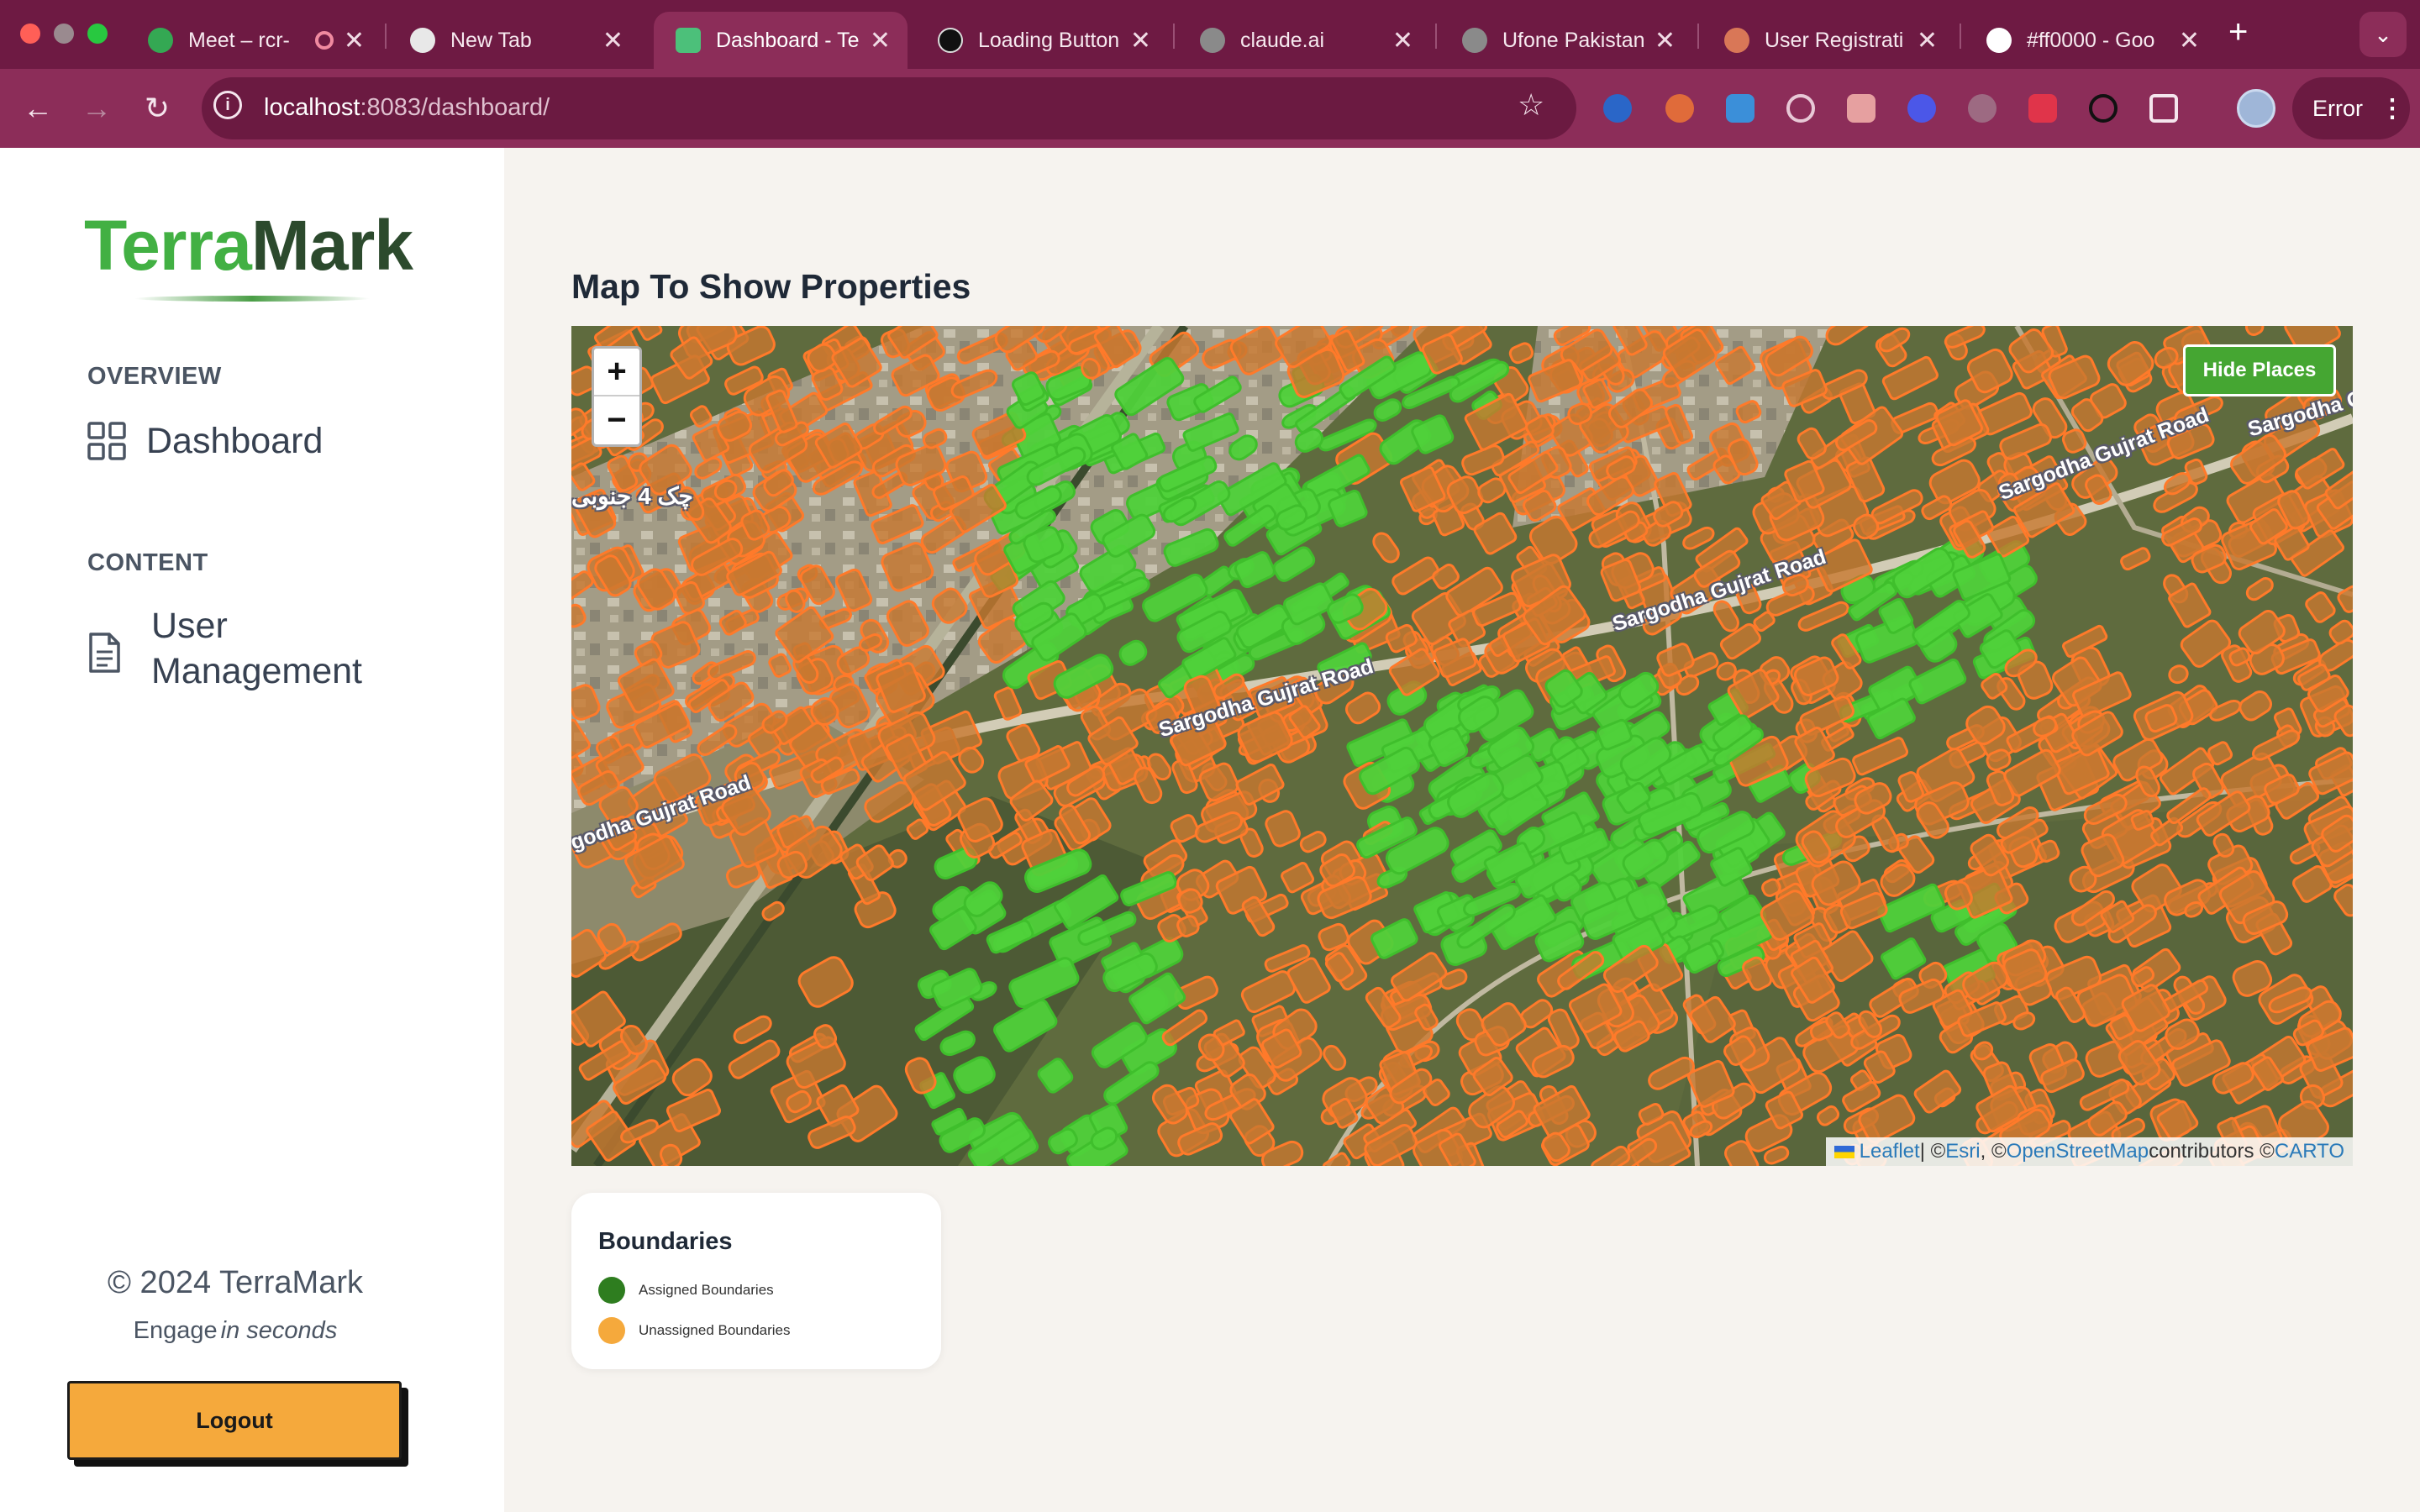 Image resolution: width=2420 pixels, height=1512 pixels. What do you see at coordinates (1862, 108) in the screenshot?
I see `extension-bug-icon` at bounding box center [1862, 108].